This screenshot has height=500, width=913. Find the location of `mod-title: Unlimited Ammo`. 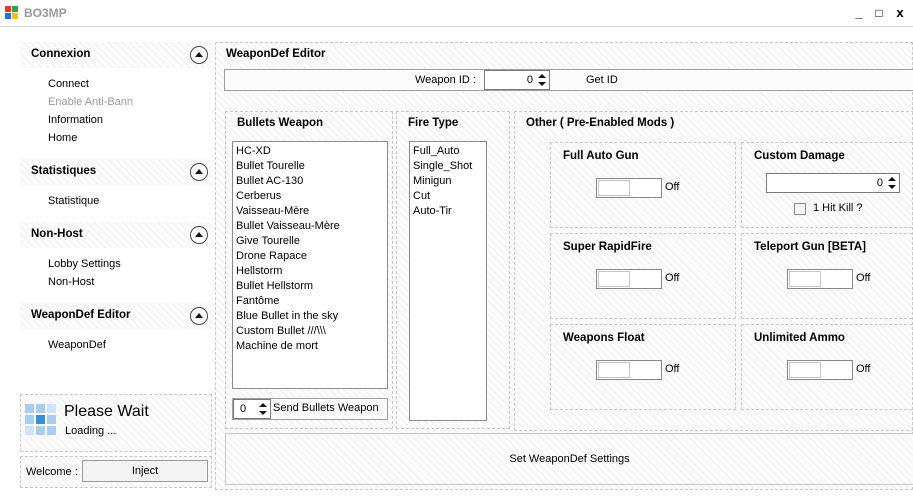

mod-title: Unlimited Ammo is located at coordinates (799, 338).